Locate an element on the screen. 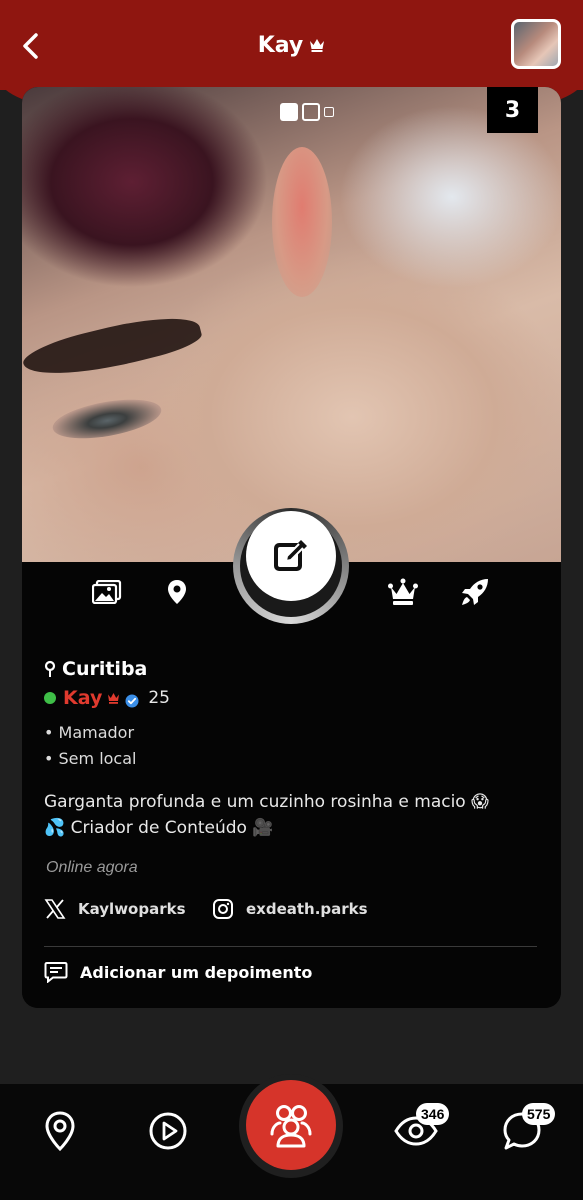  online-indicator is located at coordinates (50, 698).